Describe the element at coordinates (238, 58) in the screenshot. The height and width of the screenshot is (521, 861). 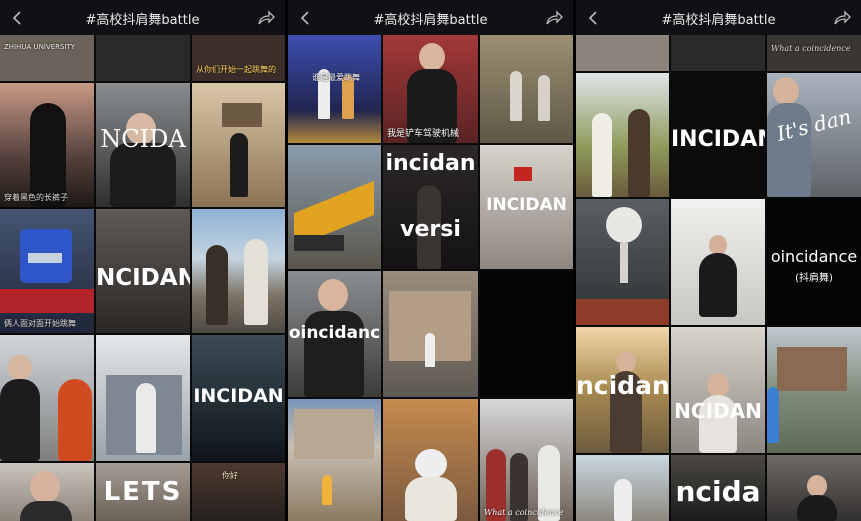
I see `video-tile: 从你们开始一起跳舞的` at that location.